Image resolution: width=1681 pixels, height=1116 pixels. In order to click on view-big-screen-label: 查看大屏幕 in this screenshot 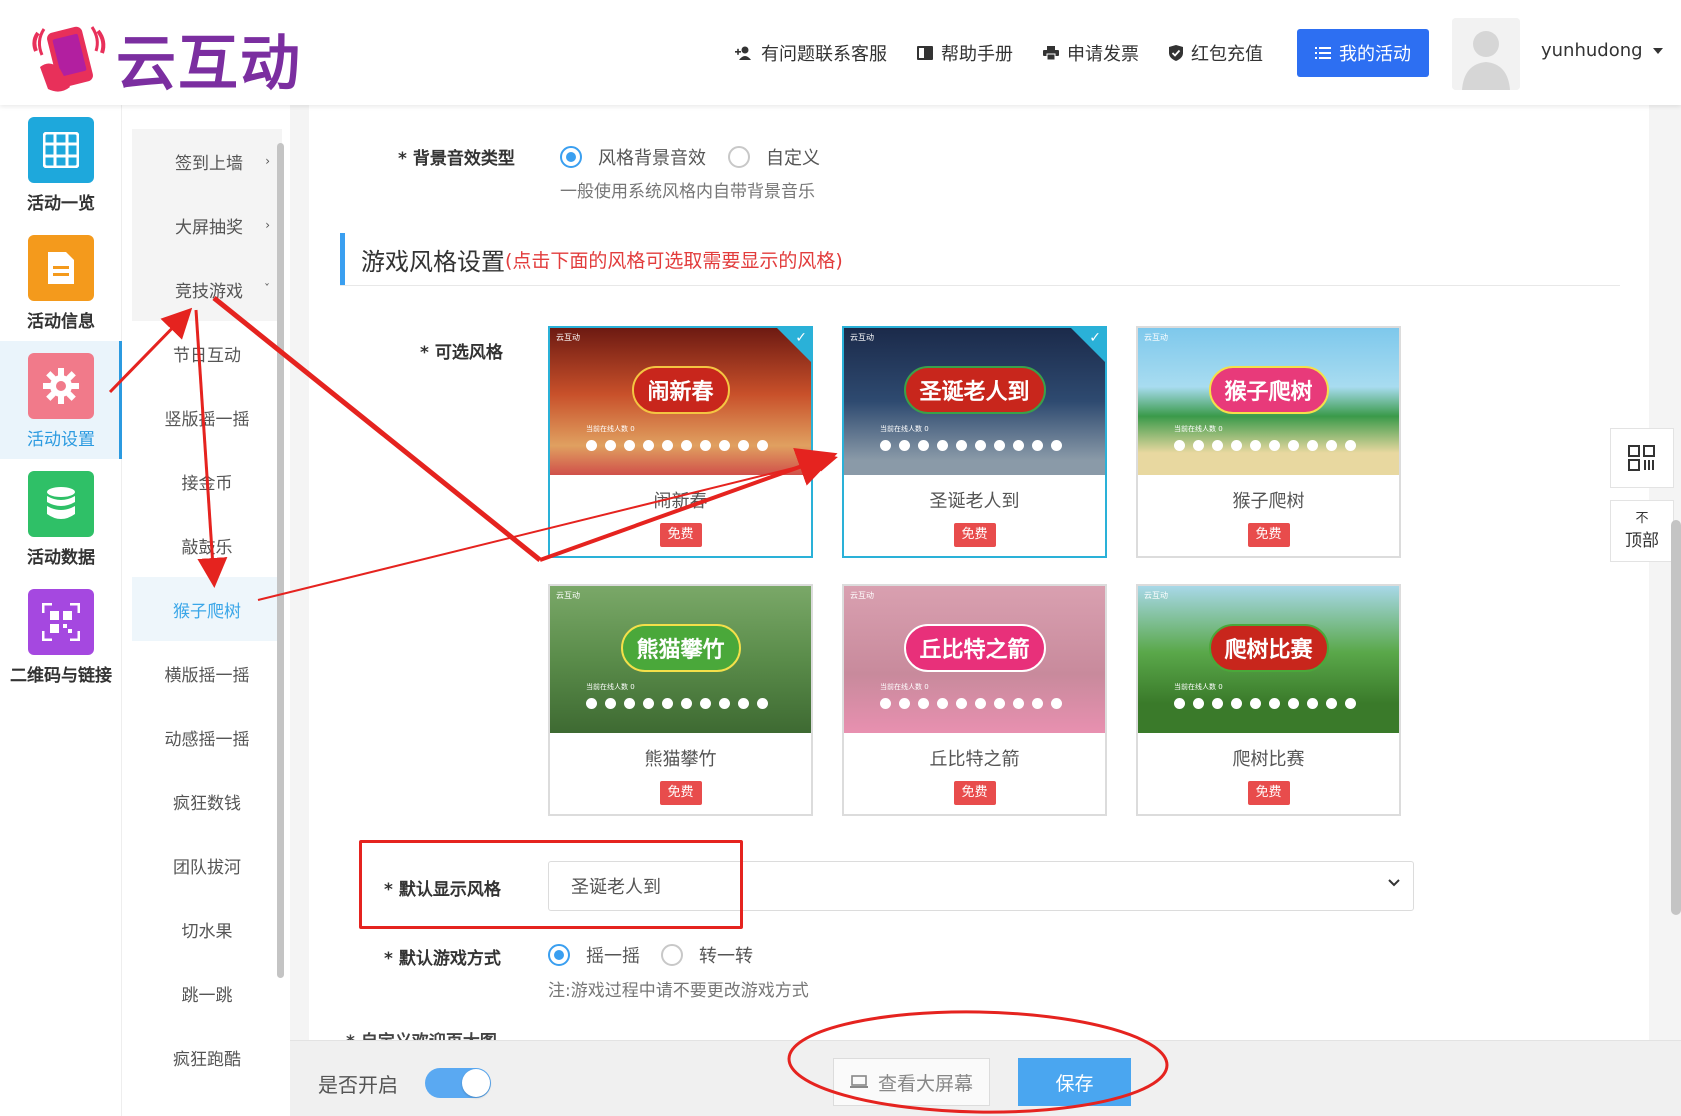, I will do `click(925, 1083)`.